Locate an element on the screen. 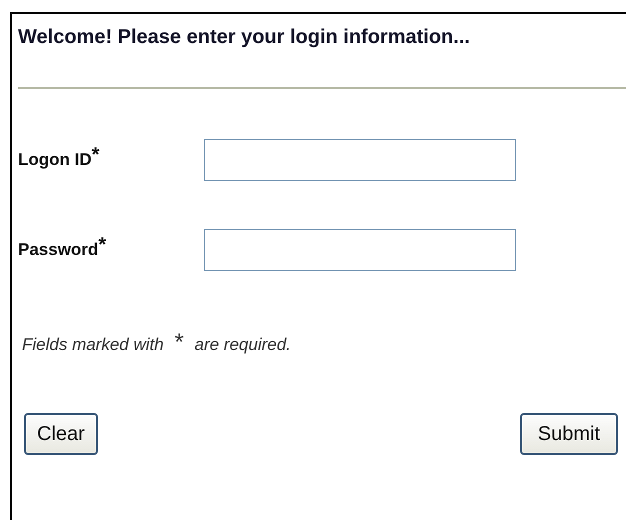 The width and height of the screenshot is (626, 520). clear-button: Clear is located at coordinates (61, 434).